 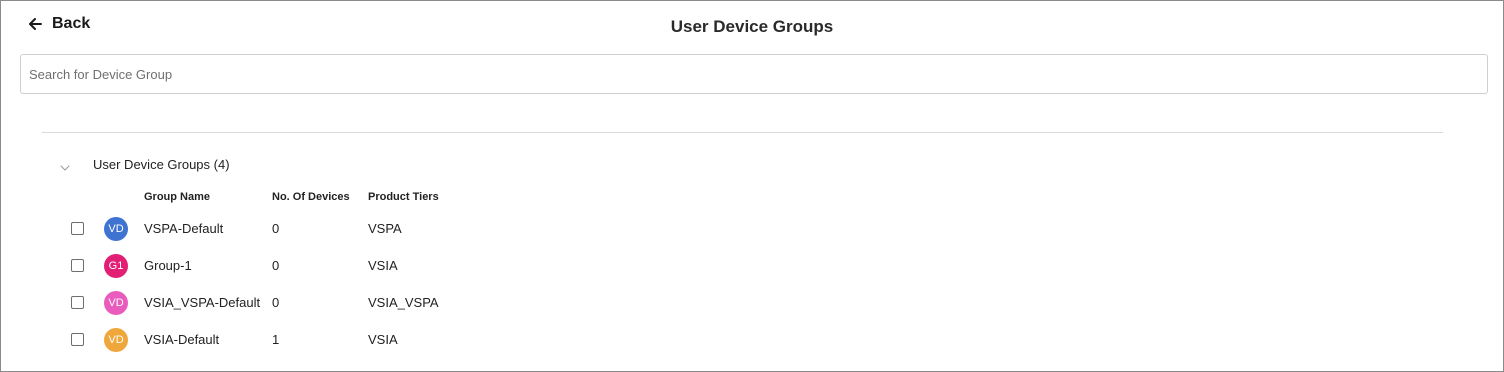 I want to click on table-row: G1 Group-1 0 VSIA, so click(x=752, y=266).